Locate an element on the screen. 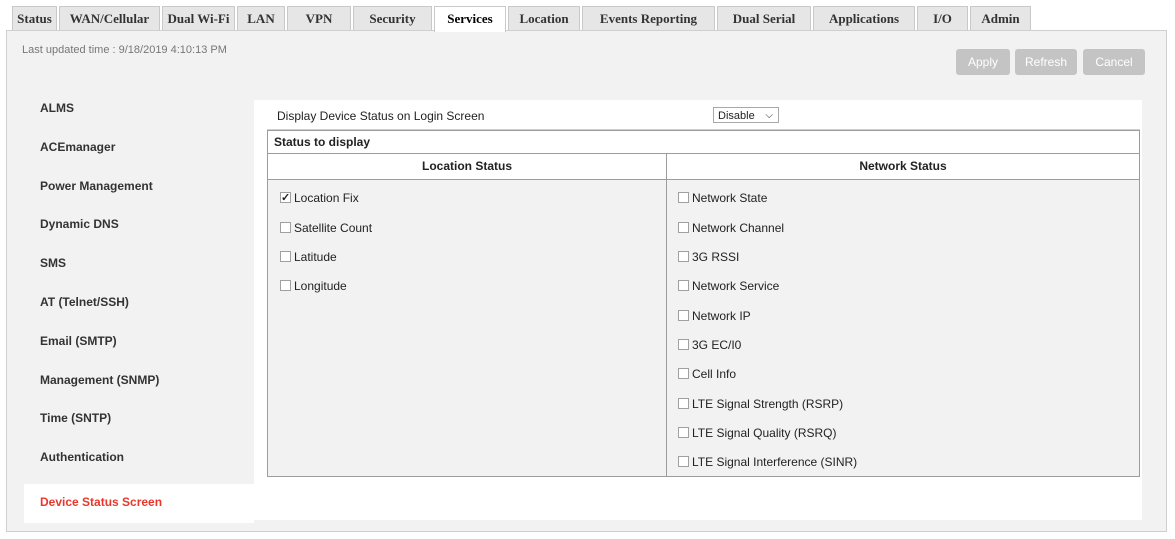  checkbox-label: Network IP is located at coordinates (721, 316).